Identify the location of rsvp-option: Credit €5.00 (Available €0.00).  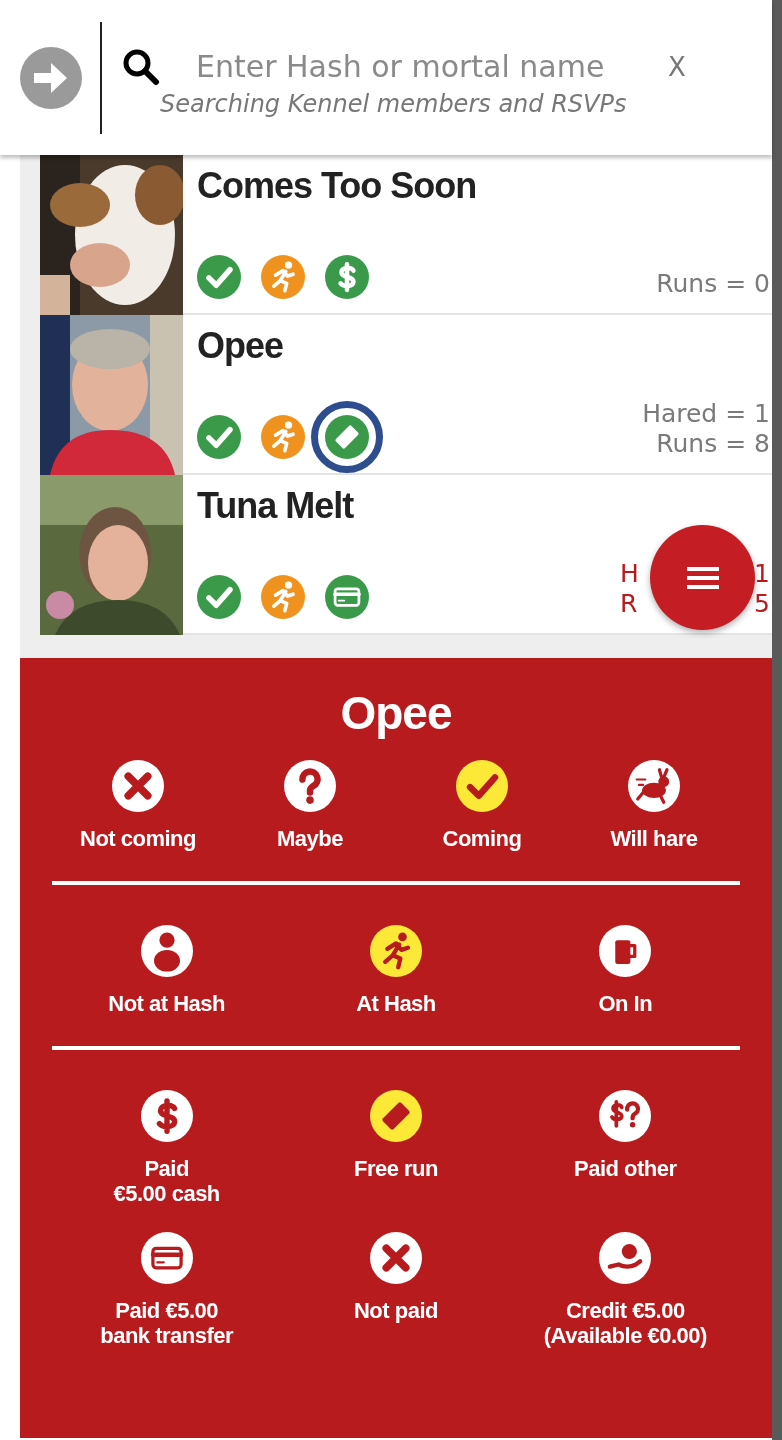
(625, 1290).